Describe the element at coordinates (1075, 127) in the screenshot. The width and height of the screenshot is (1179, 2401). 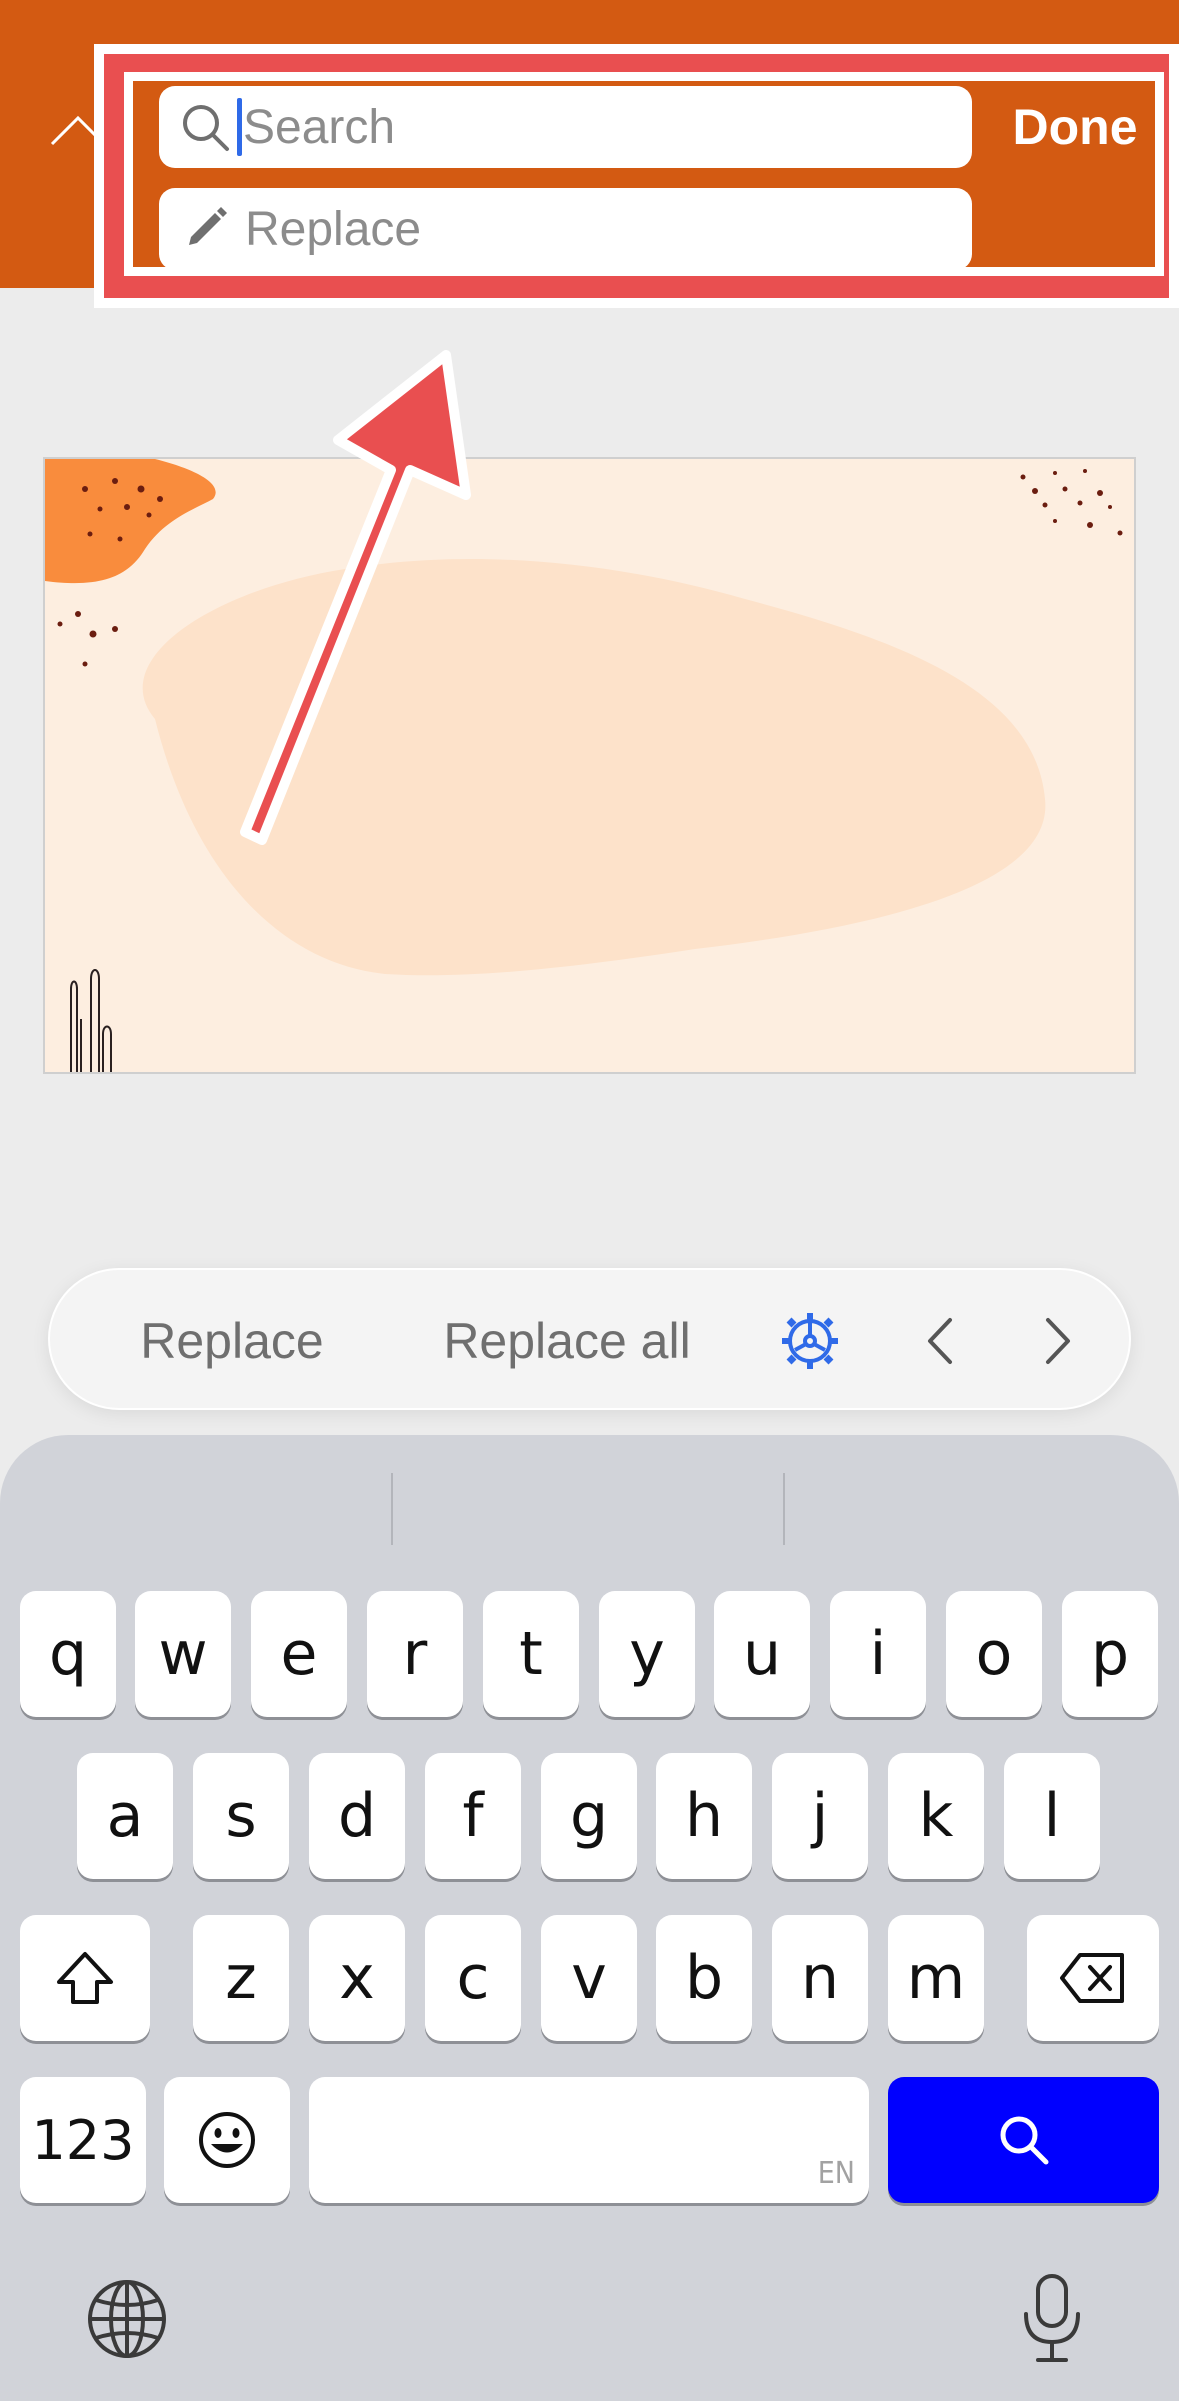
I see `done-button: Done` at that location.